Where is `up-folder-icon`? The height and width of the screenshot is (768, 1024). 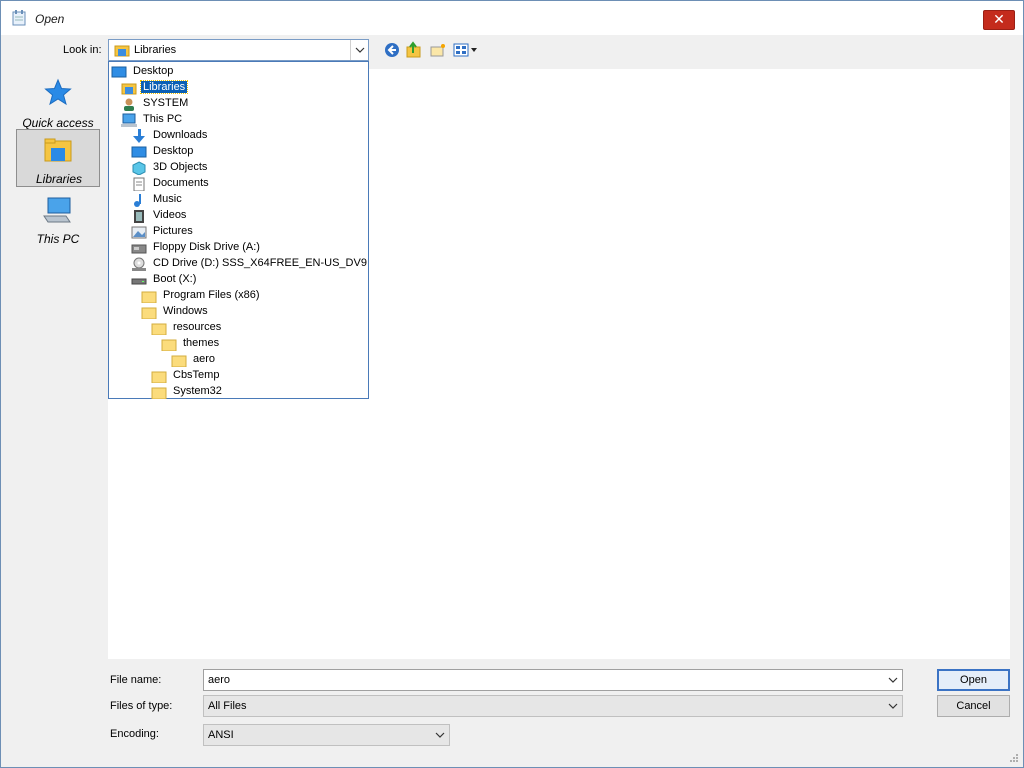 up-folder-icon is located at coordinates (413, 49).